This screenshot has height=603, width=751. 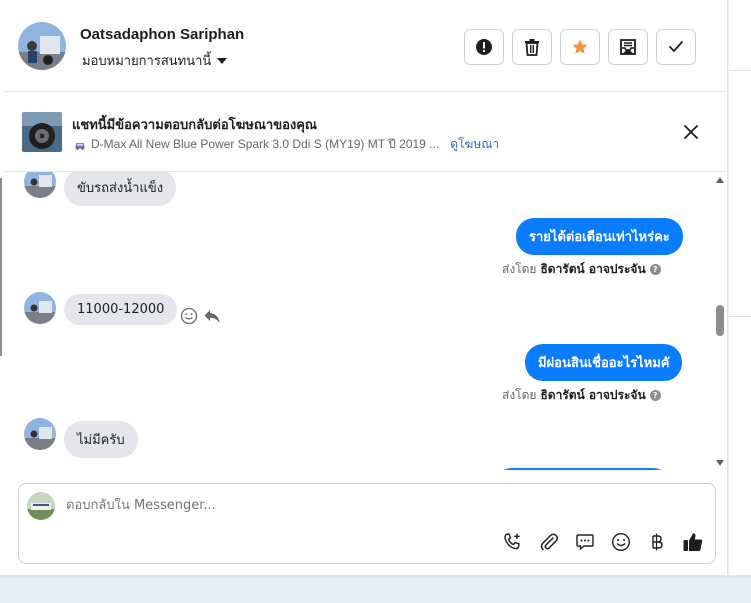 I want to click on archive-icon, so click(x=628, y=47).